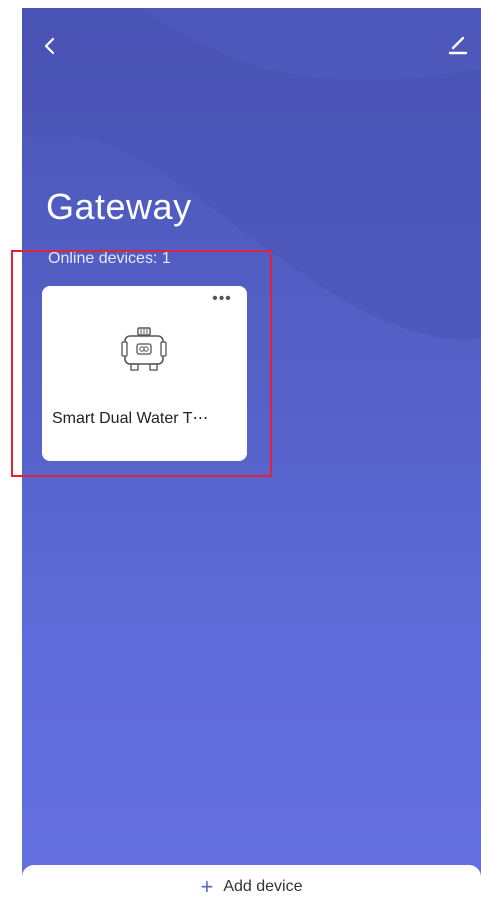  I want to click on edit-button, so click(458, 45).